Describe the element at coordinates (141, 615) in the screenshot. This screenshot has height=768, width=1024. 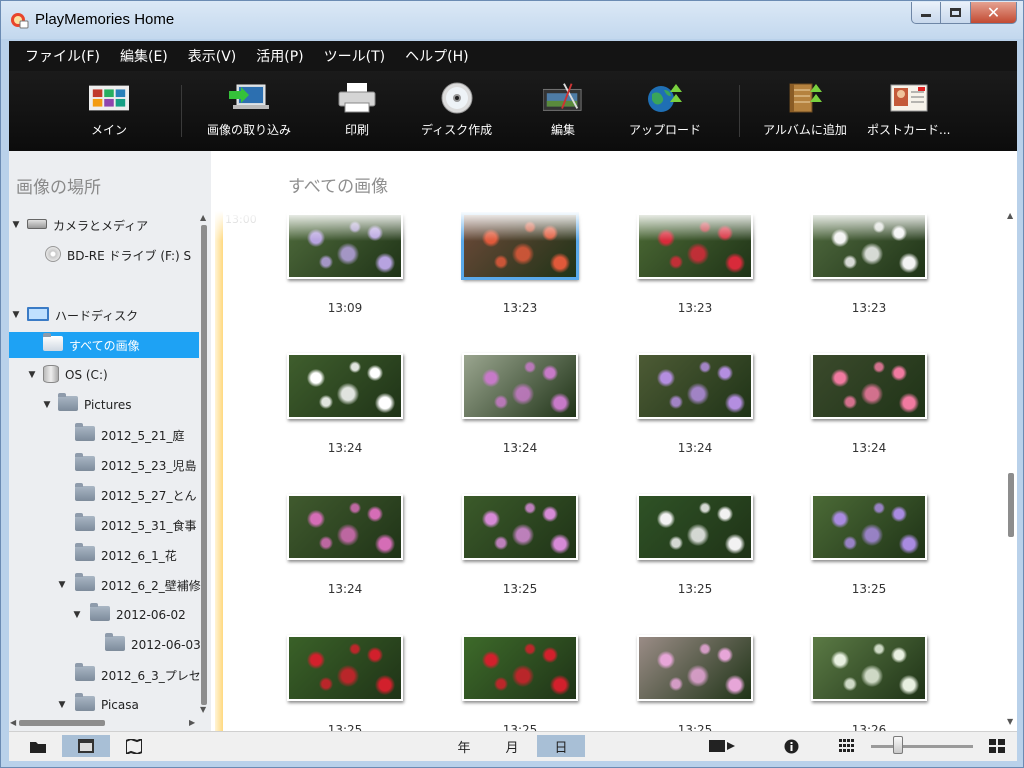
I see `tree-item-folder: ▼ 2012-06-02` at that location.